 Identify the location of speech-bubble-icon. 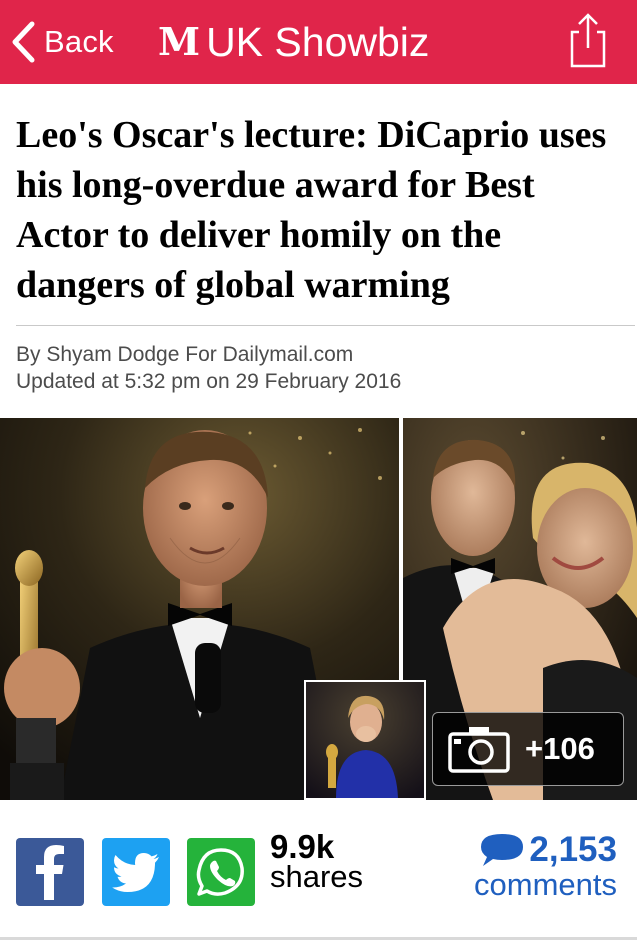
(502, 850).